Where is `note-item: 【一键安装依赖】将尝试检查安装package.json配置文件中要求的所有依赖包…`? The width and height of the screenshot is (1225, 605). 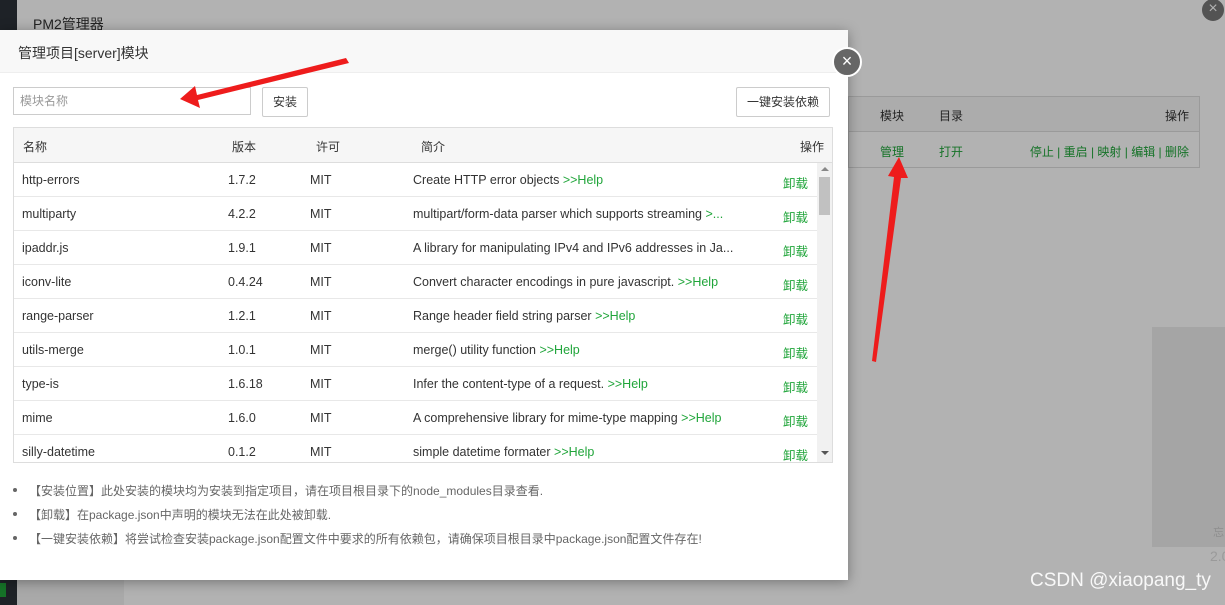 note-item: 【一键安装依赖】将尝试检查安装package.json配置文件中要求的所有依赖包… is located at coordinates (423, 542).